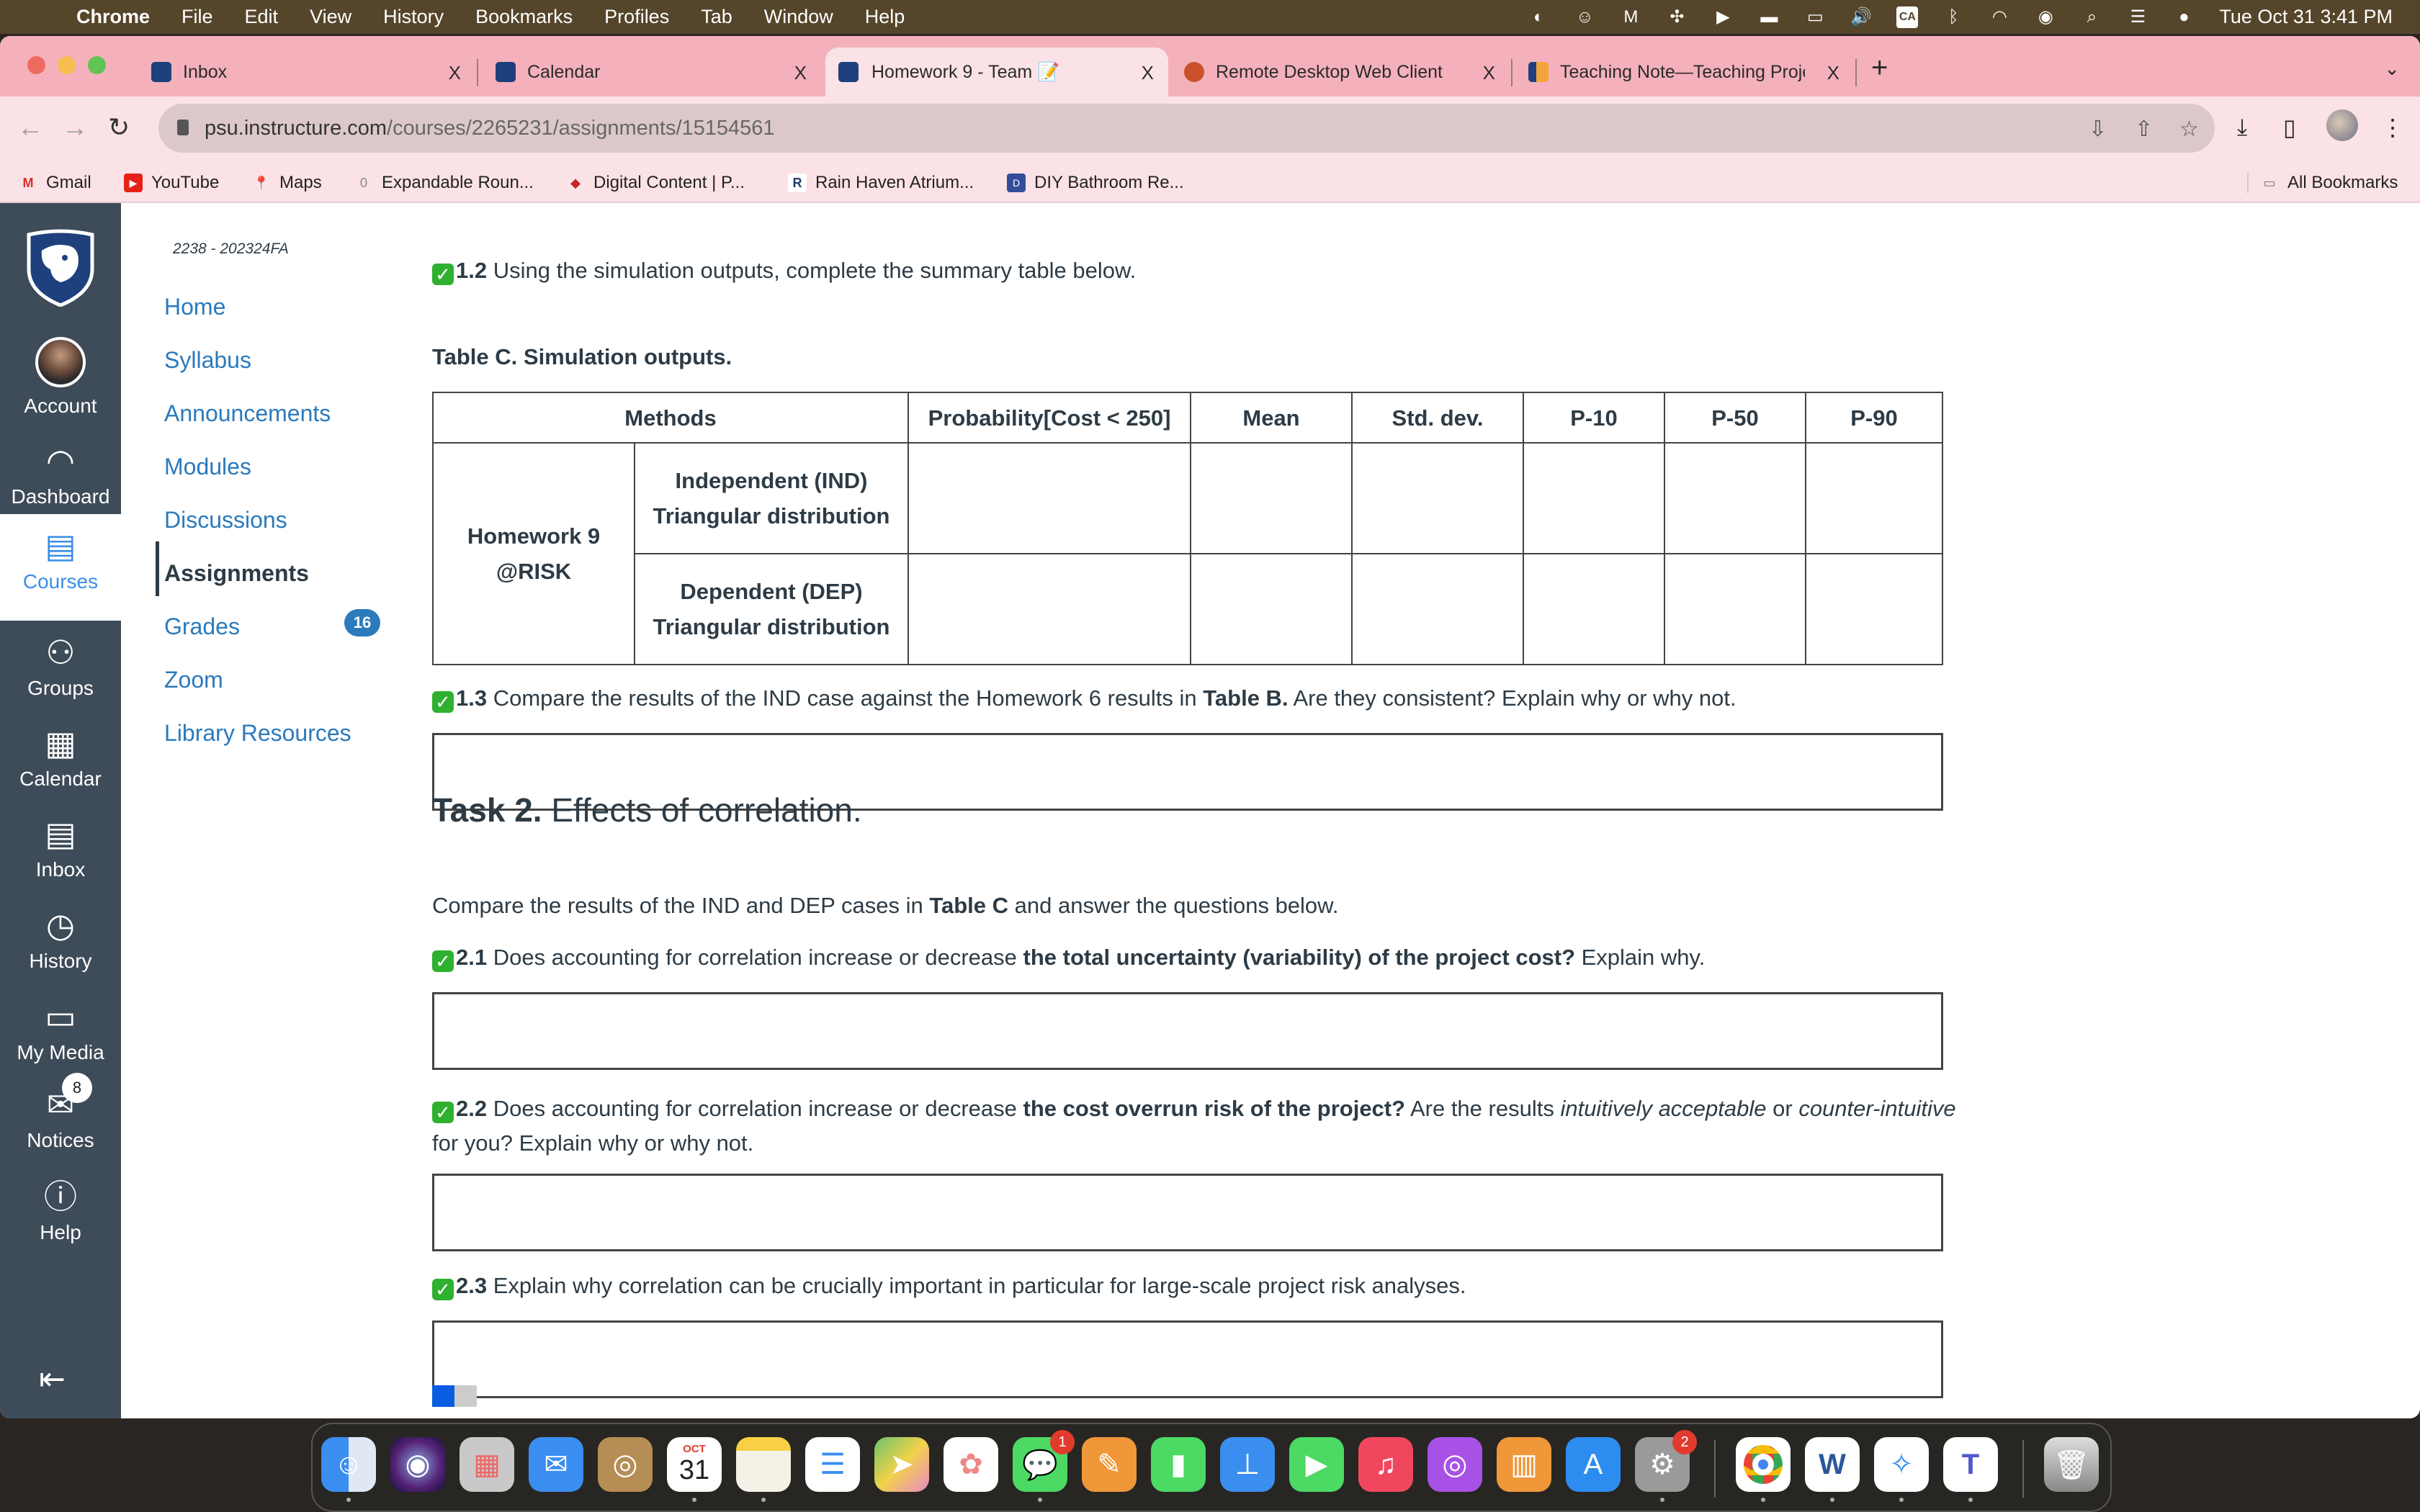 Image resolution: width=2420 pixels, height=1512 pixels. What do you see at coordinates (60, 377) in the screenshot?
I see `nav-account: Account` at bounding box center [60, 377].